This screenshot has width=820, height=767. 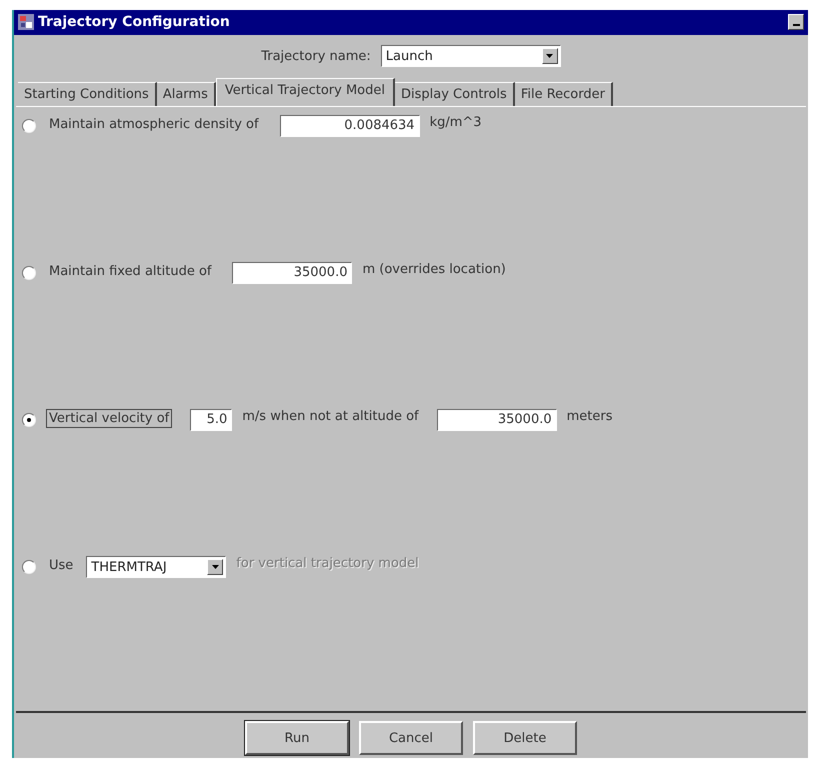 I want to click on option-text: m/s when not at altitude of, so click(x=330, y=416).